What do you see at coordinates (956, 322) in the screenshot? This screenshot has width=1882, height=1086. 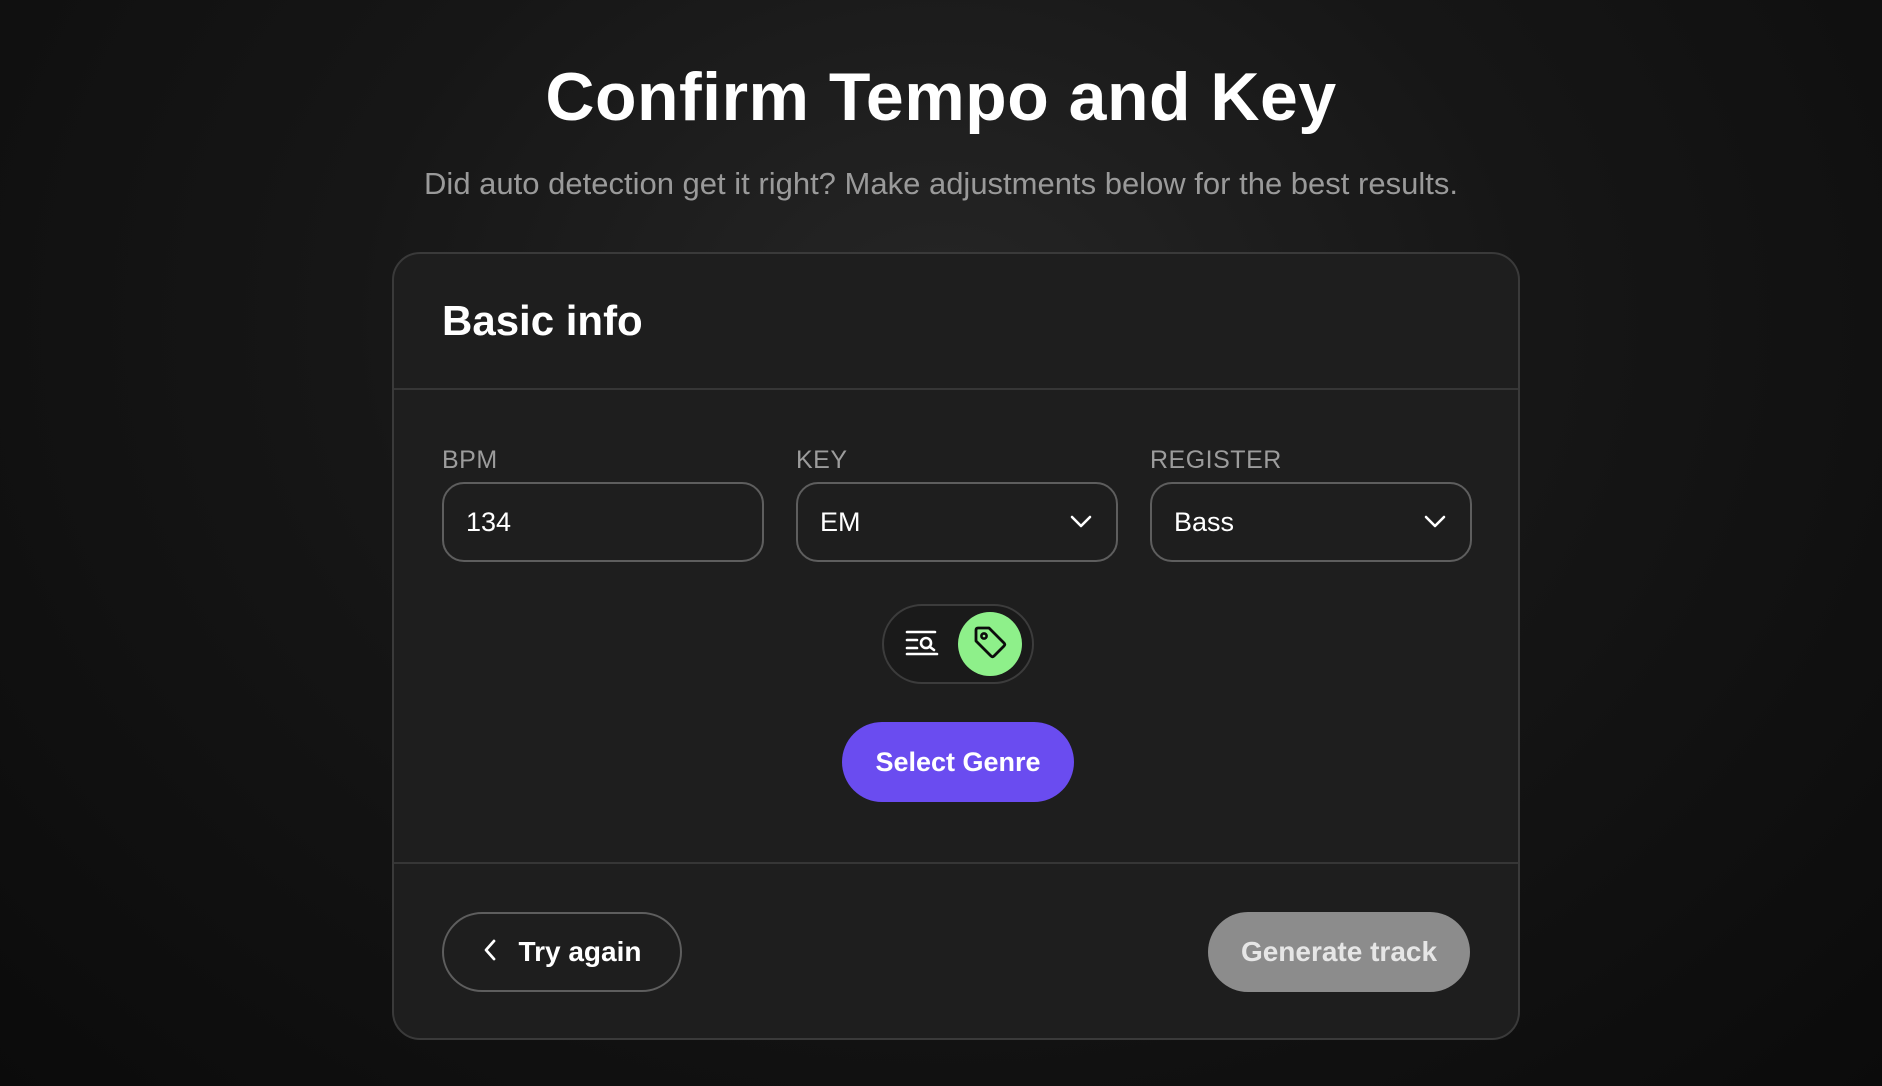 I see `card-header: Basic info` at bounding box center [956, 322].